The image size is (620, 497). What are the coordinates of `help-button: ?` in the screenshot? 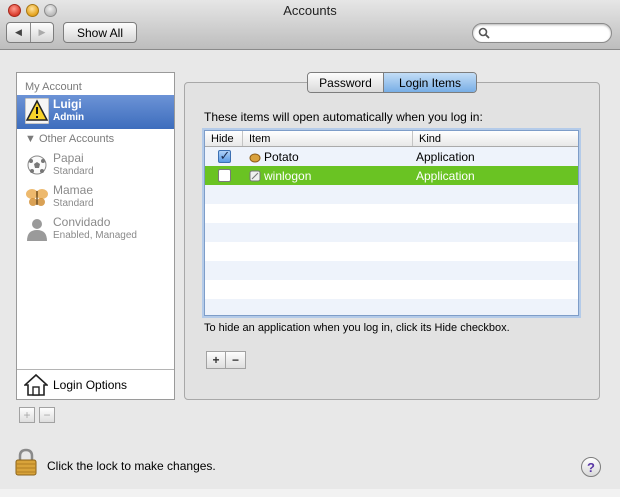 It's located at (591, 467).